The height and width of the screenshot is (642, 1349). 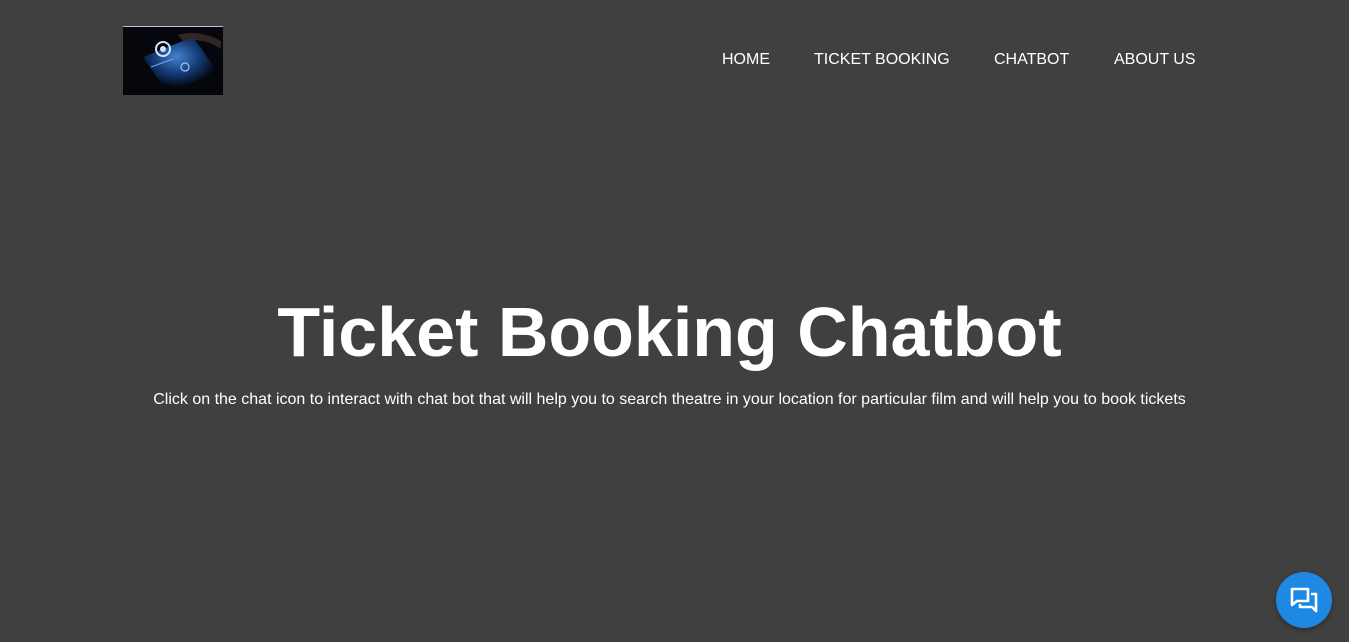 What do you see at coordinates (669, 332) in the screenshot?
I see `hero-title: Ticket Booking Chatbot` at bounding box center [669, 332].